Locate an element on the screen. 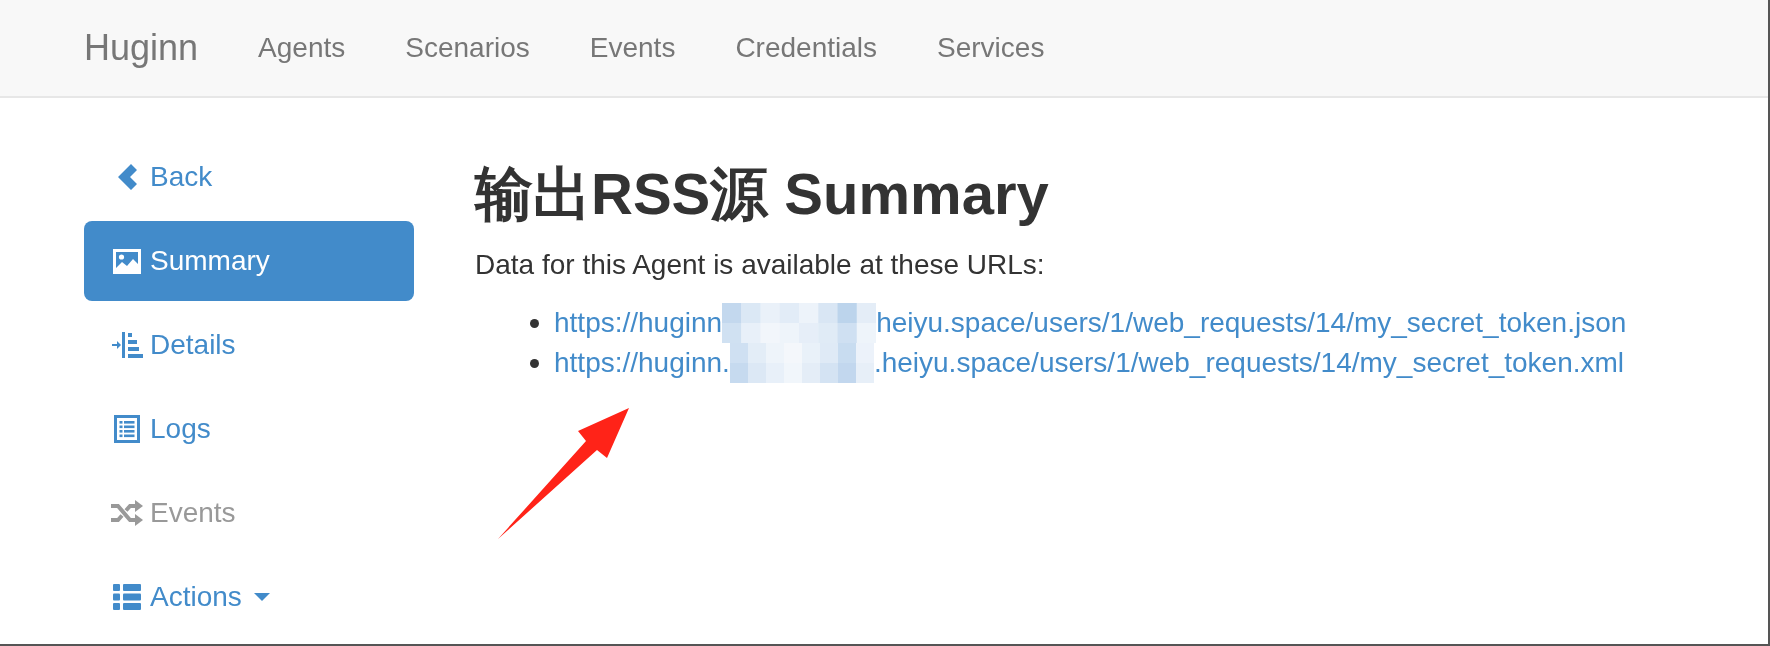 The height and width of the screenshot is (646, 1770). nav-link: Scenarios is located at coordinates (467, 48).